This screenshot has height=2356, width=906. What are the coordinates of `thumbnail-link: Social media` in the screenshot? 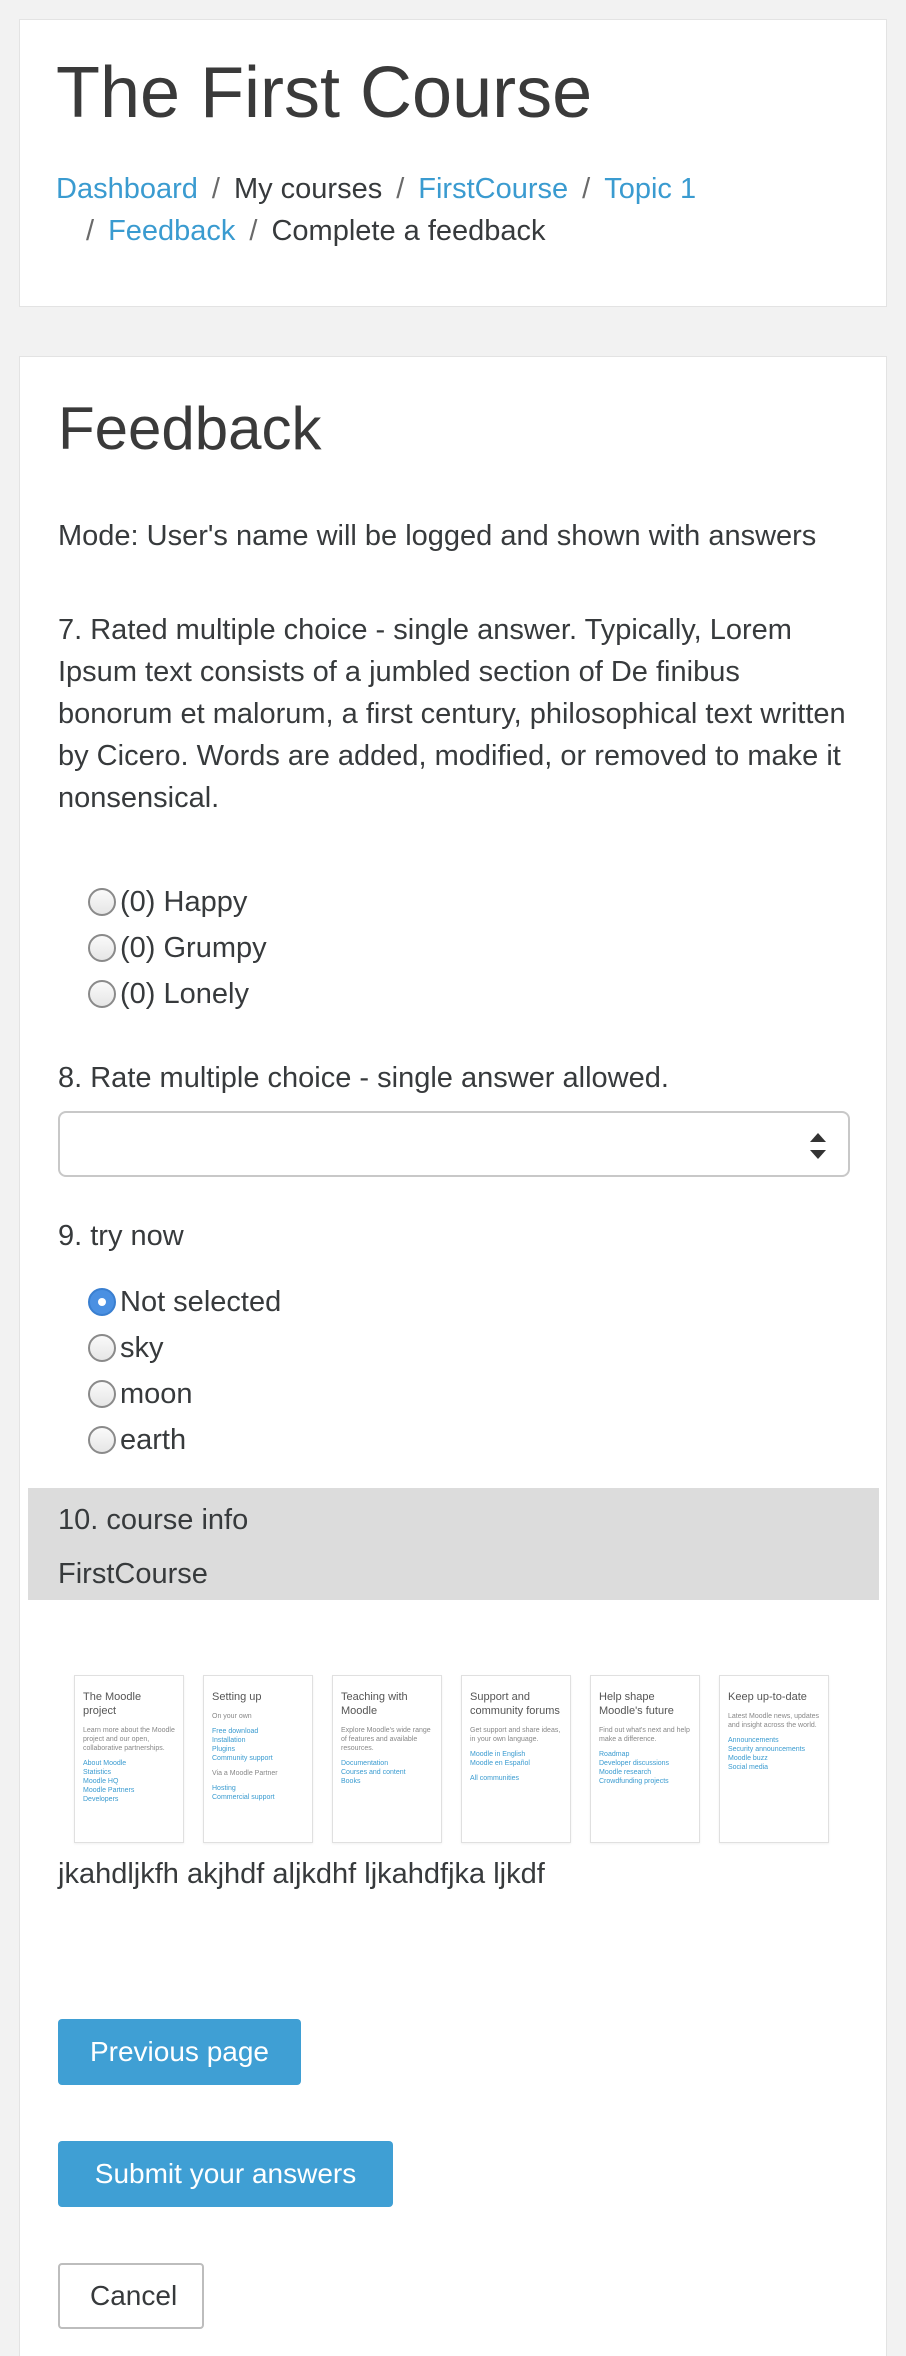 It's located at (748, 1767).